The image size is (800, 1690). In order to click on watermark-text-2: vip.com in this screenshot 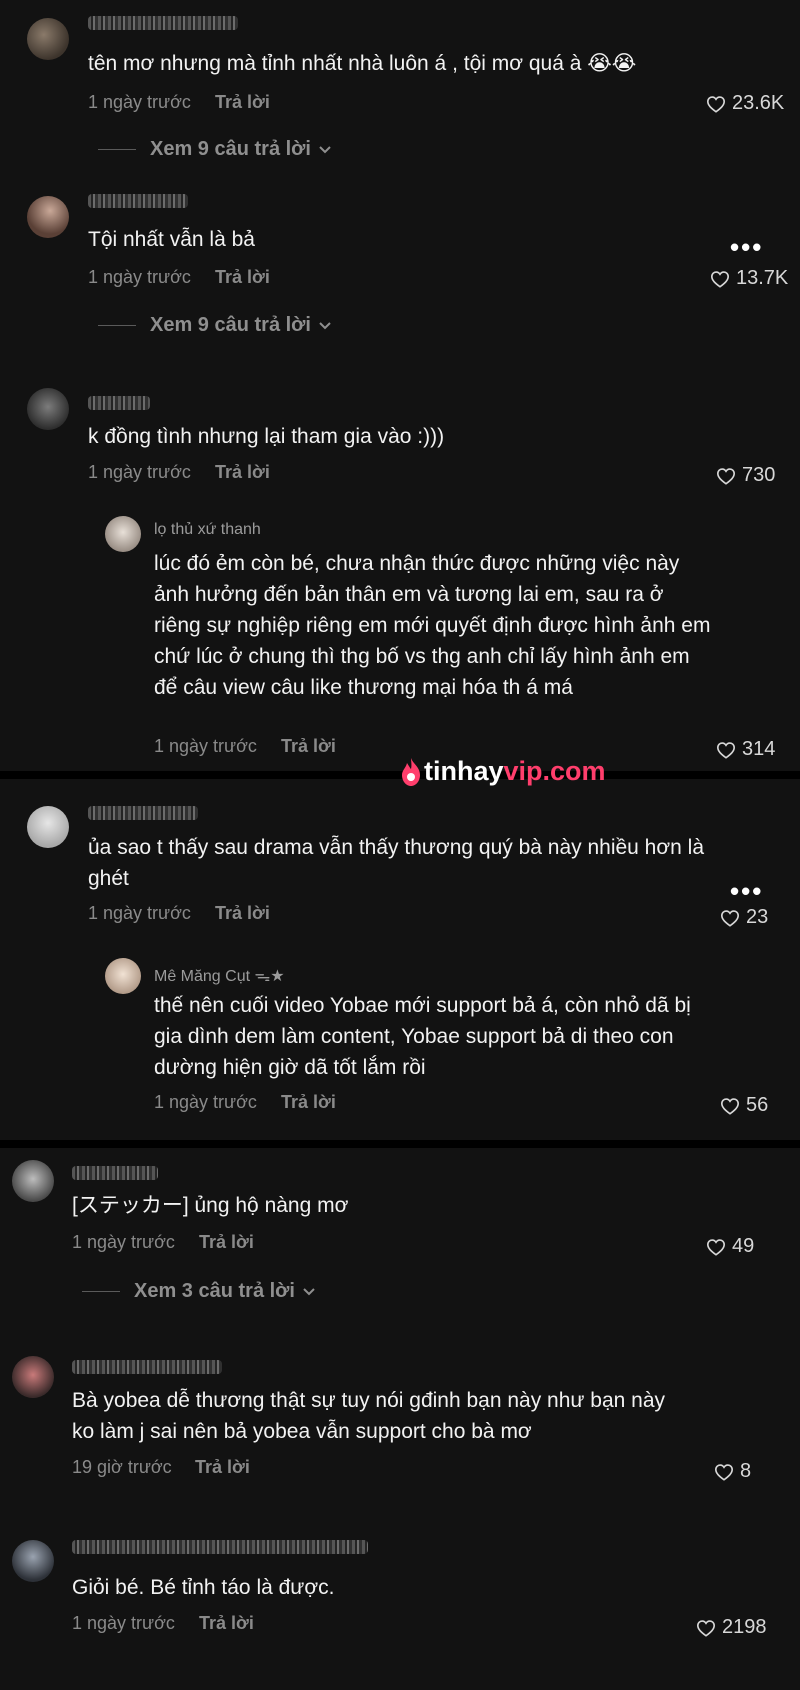, I will do `click(554, 771)`.